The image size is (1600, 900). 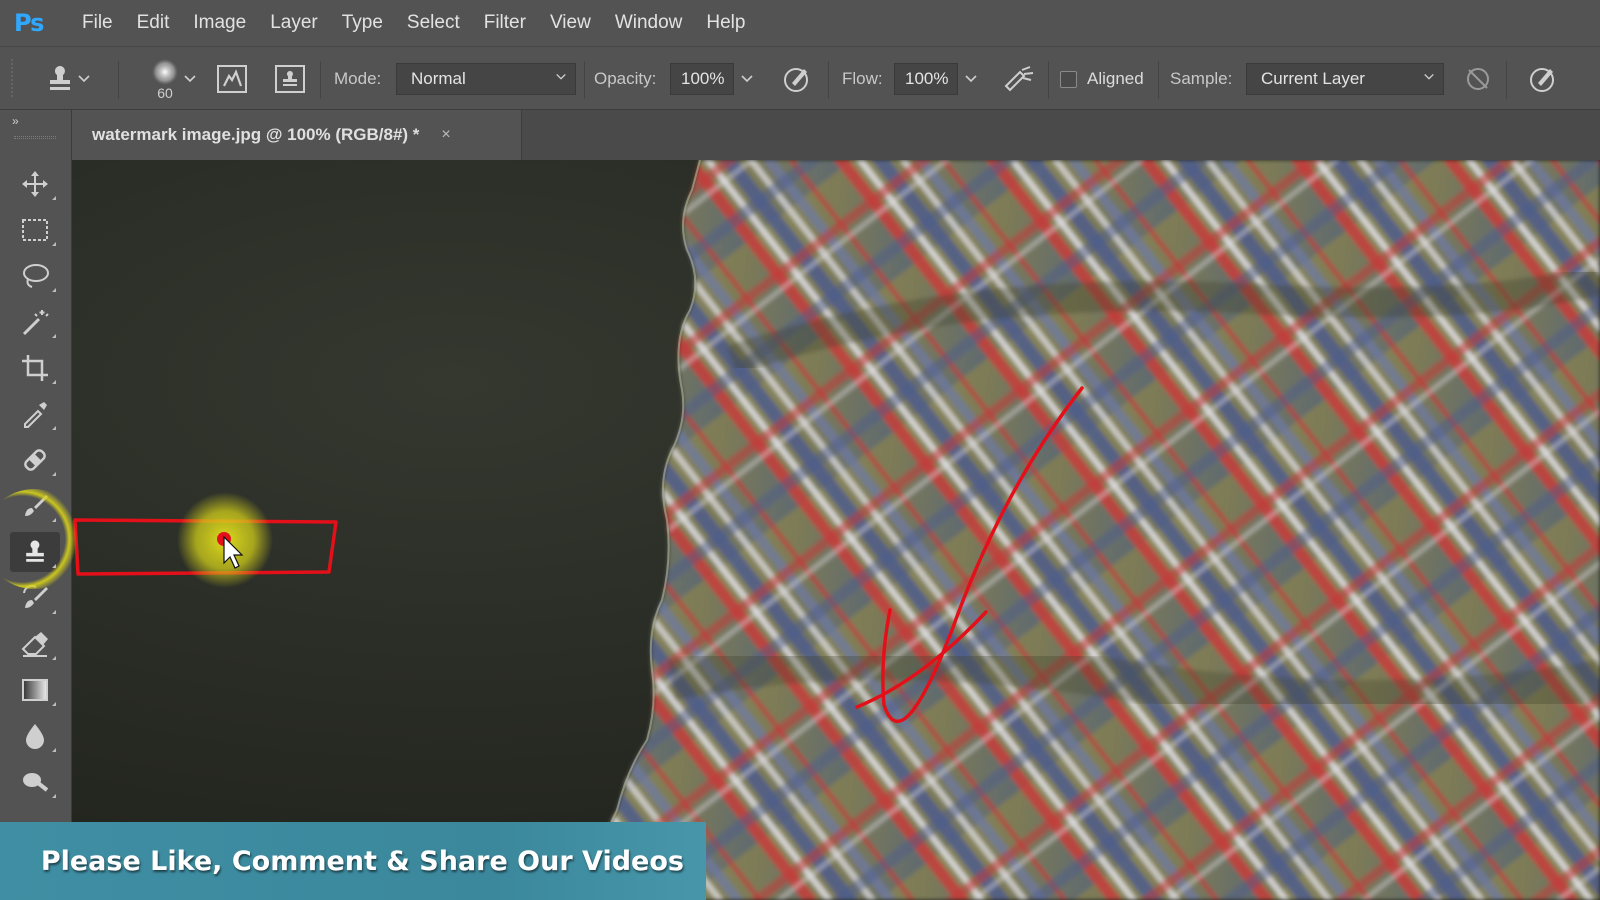 I want to click on eraser-tool, so click(x=35, y=644).